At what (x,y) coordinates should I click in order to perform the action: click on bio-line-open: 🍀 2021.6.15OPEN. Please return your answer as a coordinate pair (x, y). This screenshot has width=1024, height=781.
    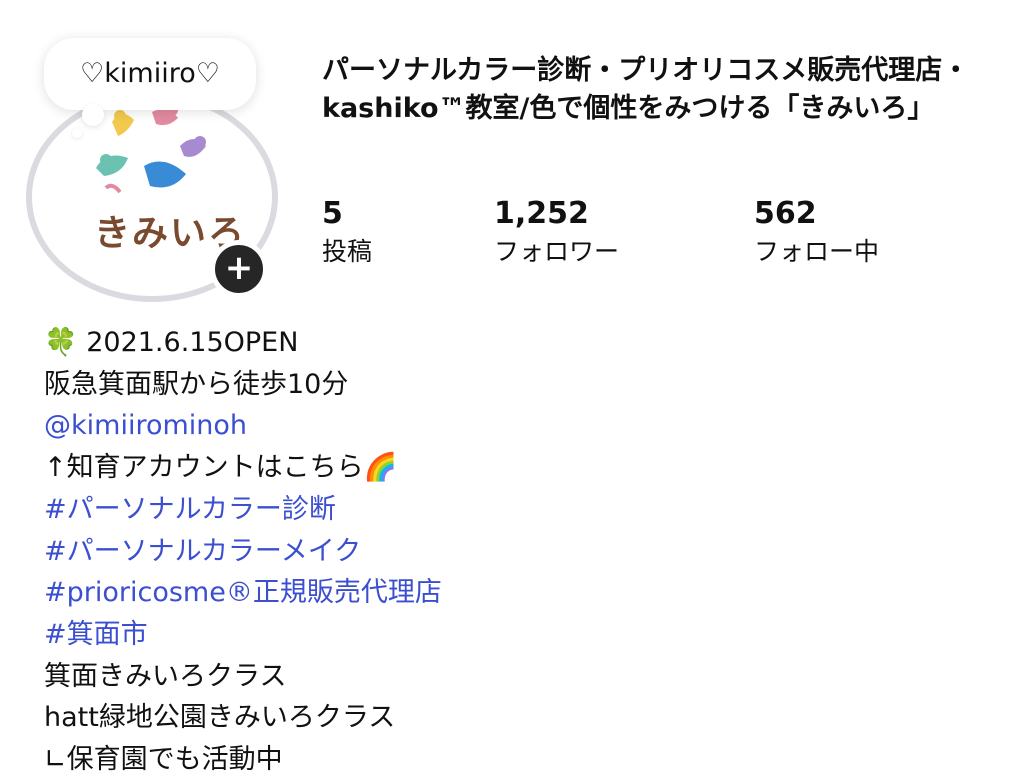
    Looking at the image, I should click on (243, 343).